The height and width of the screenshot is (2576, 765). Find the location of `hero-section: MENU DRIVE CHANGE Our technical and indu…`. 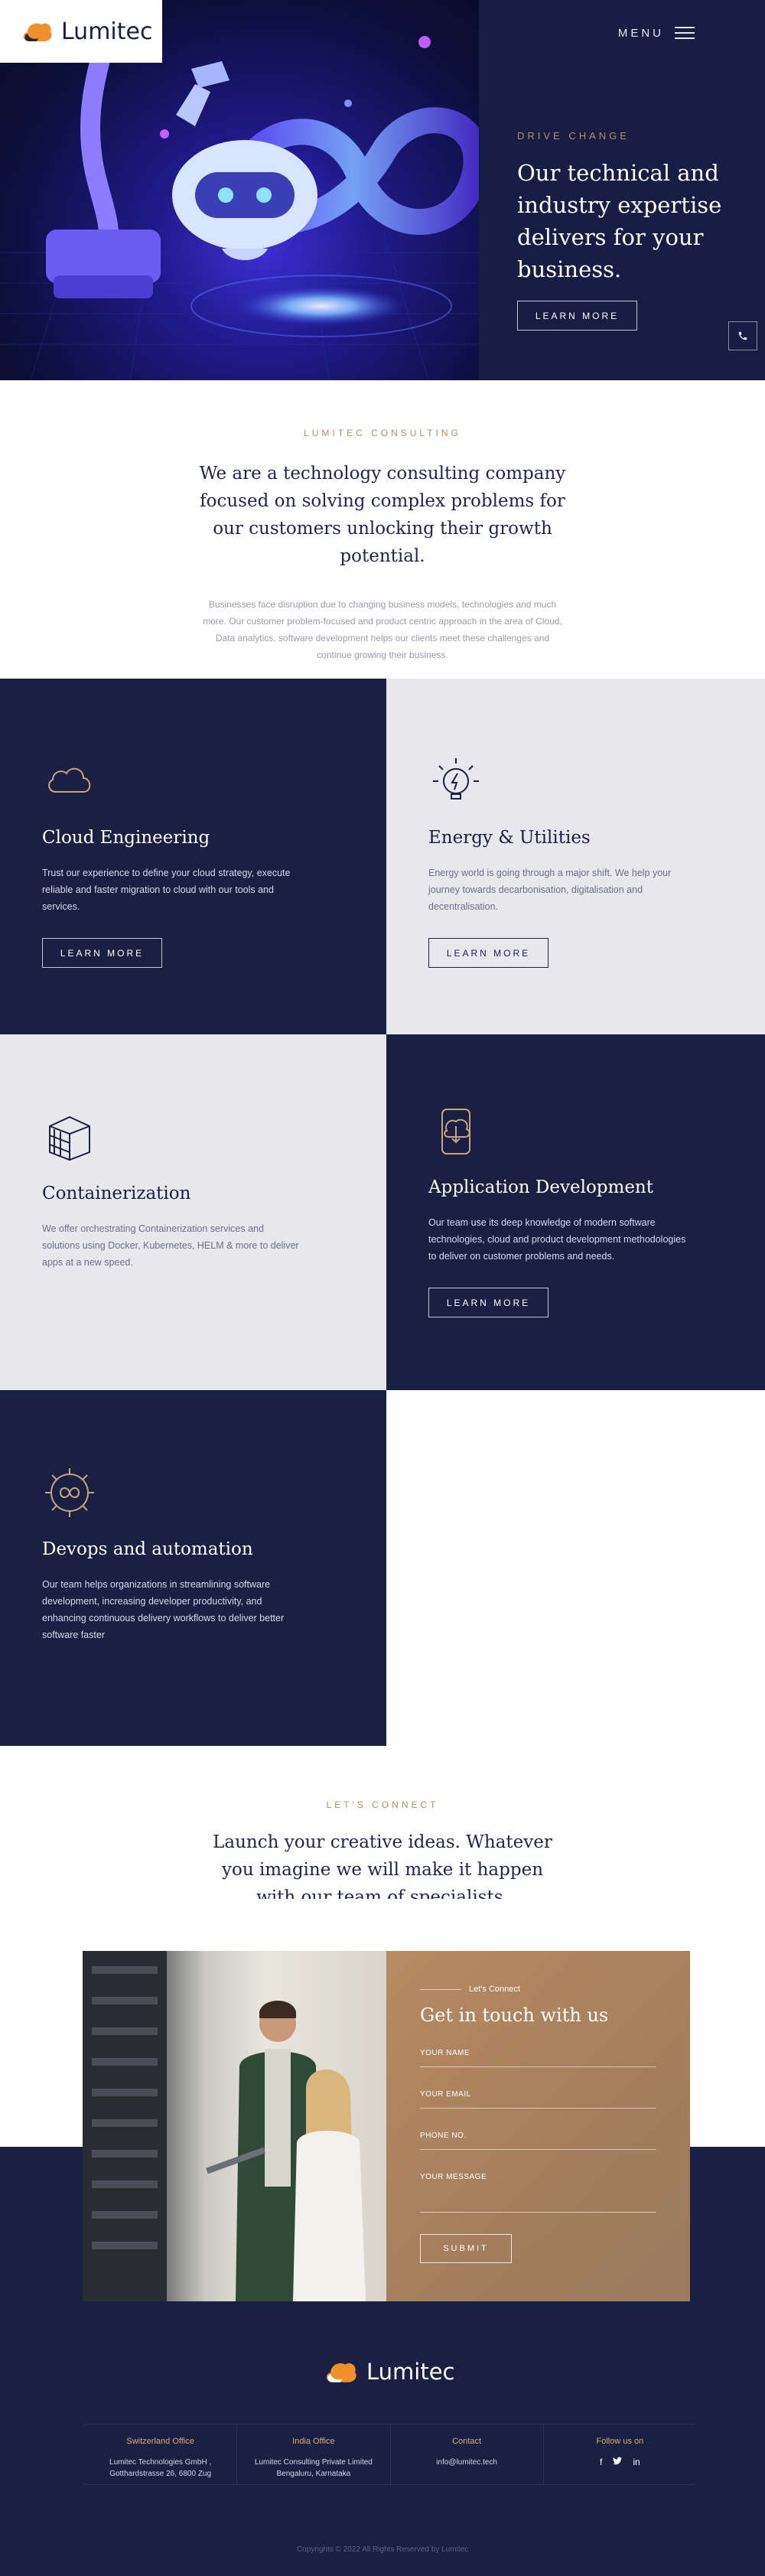

hero-section: MENU DRIVE CHANGE Our technical and indu… is located at coordinates (382, 190).